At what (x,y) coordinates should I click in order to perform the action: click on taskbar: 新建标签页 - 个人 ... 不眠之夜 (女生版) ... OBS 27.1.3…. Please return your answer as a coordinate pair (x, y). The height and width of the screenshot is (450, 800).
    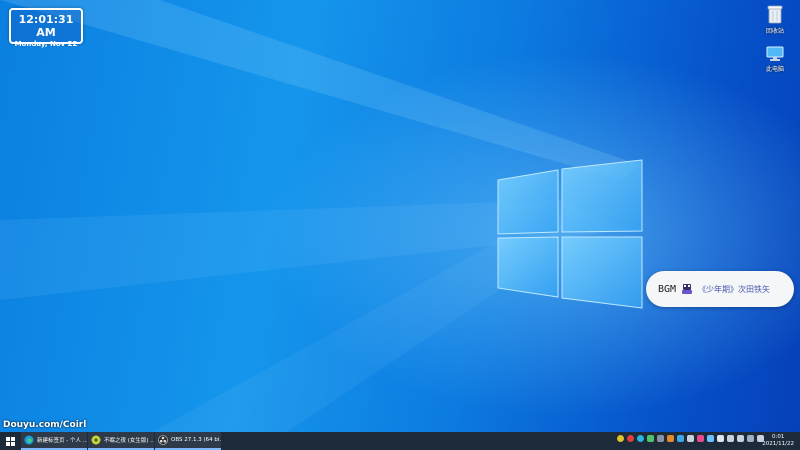
    Looking at the image, I should click on (400, 441).